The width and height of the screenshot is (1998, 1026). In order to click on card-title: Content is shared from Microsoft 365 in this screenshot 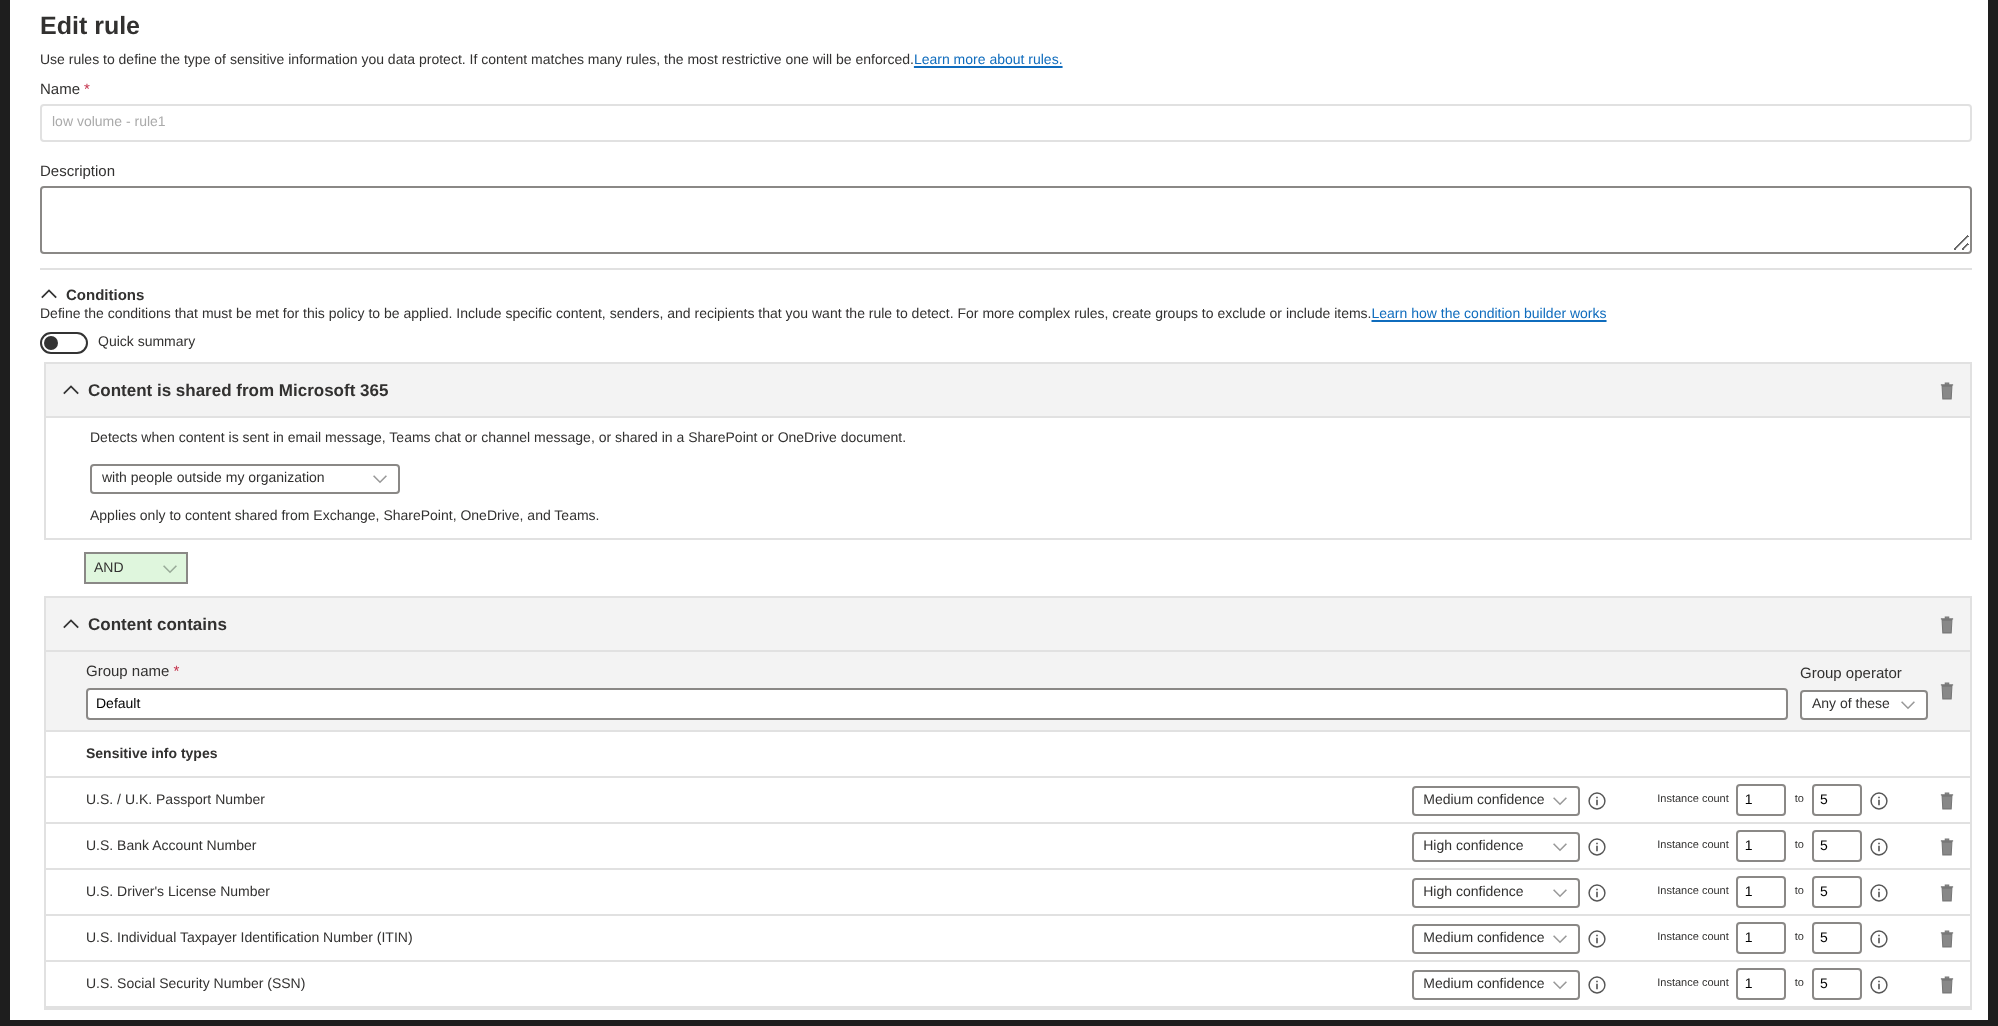, I will do `click(239, 390)`.